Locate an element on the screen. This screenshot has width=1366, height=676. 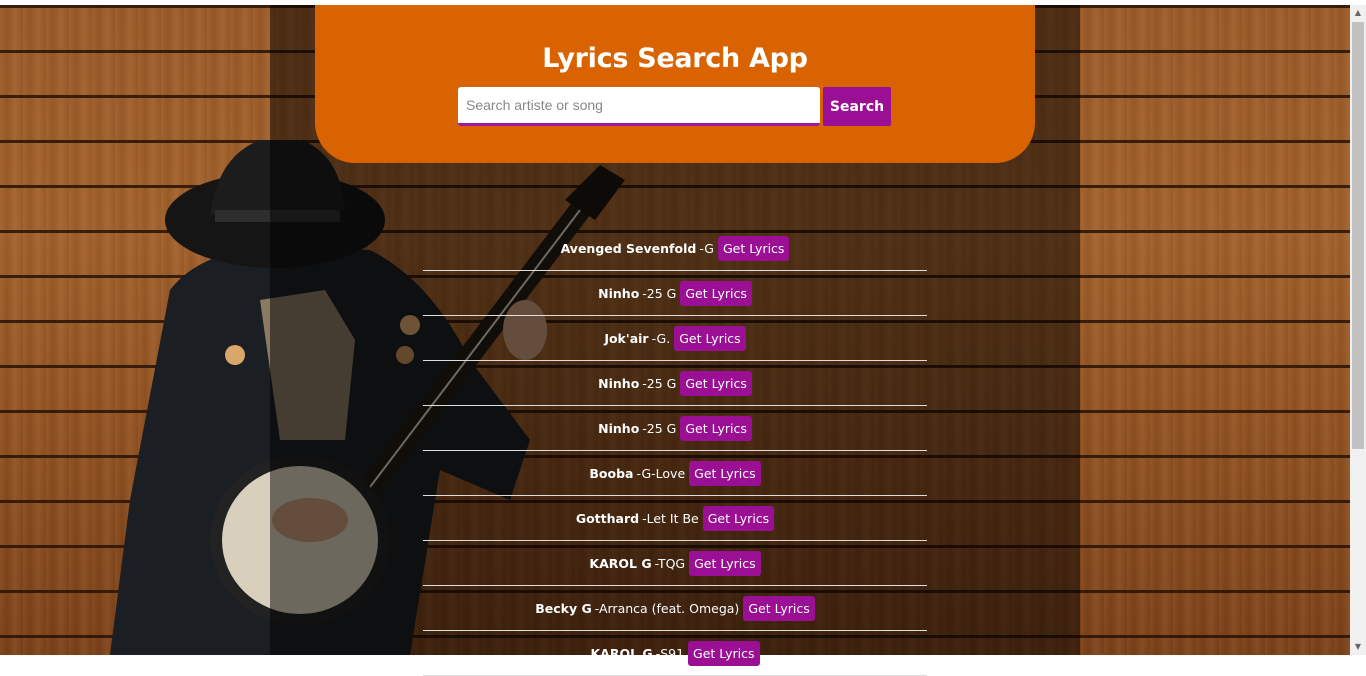
result-artist: Becky G is located at coordinates (563, 608).